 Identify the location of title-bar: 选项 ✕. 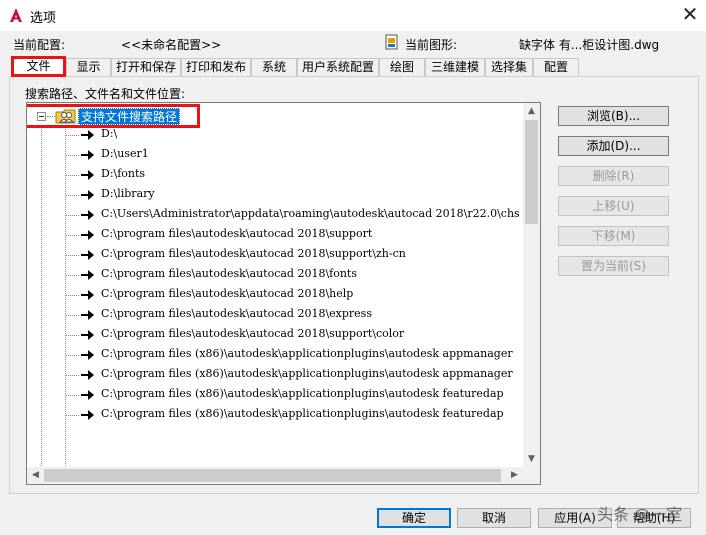
(353, 15).